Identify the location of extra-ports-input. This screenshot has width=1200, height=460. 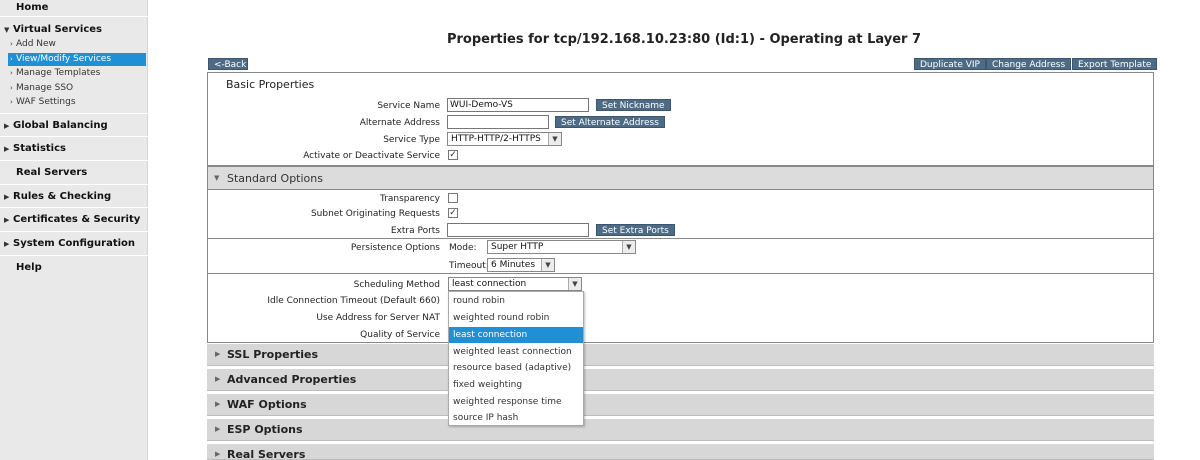
(518, 230).